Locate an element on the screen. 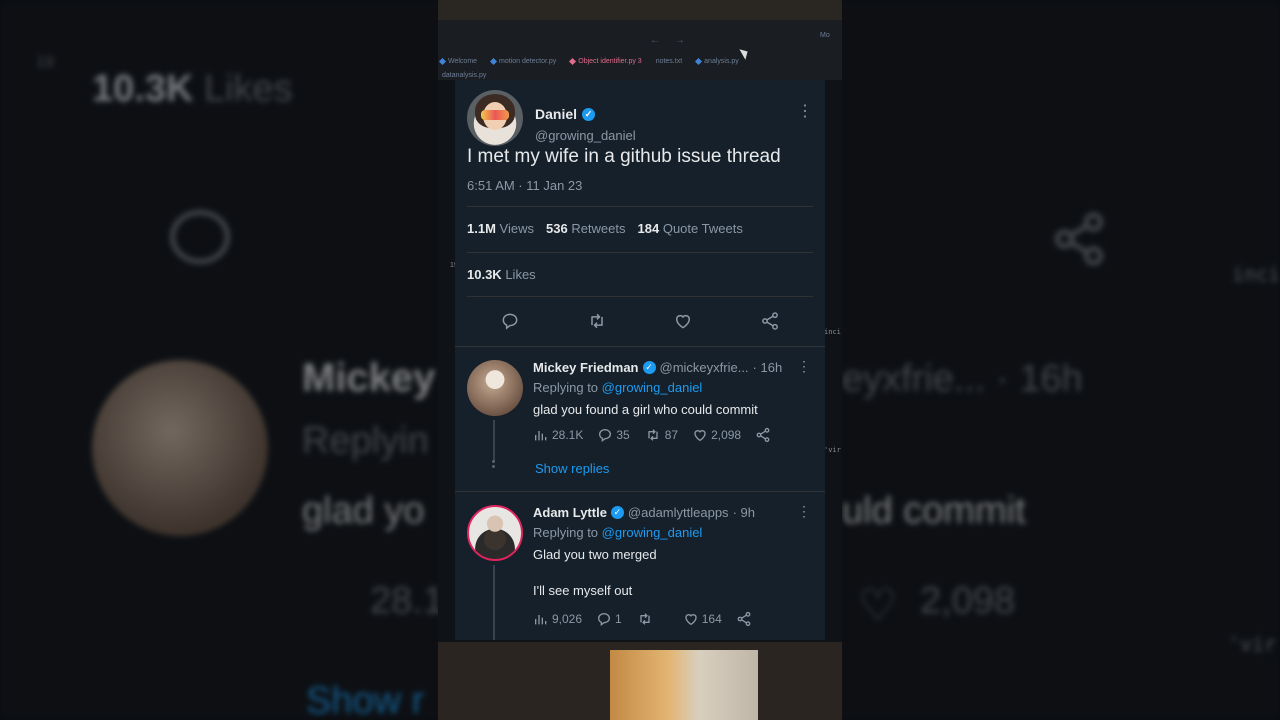 This screenshot has width=1280, height=720. editor-code-fragment: inci is located at coordinates (832, 332).